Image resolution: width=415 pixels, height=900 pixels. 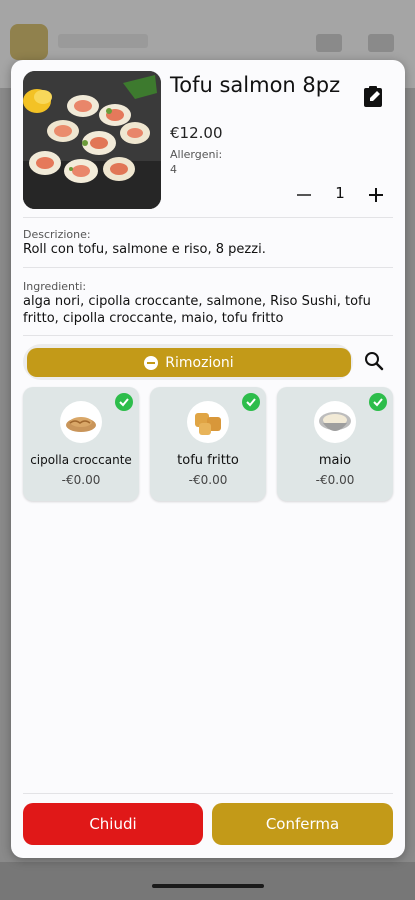 What do you see at coordinates (81, 460) in the screenshot?
I see `removal-item-name: cipolla croccante` at bounding box center [81, 460].